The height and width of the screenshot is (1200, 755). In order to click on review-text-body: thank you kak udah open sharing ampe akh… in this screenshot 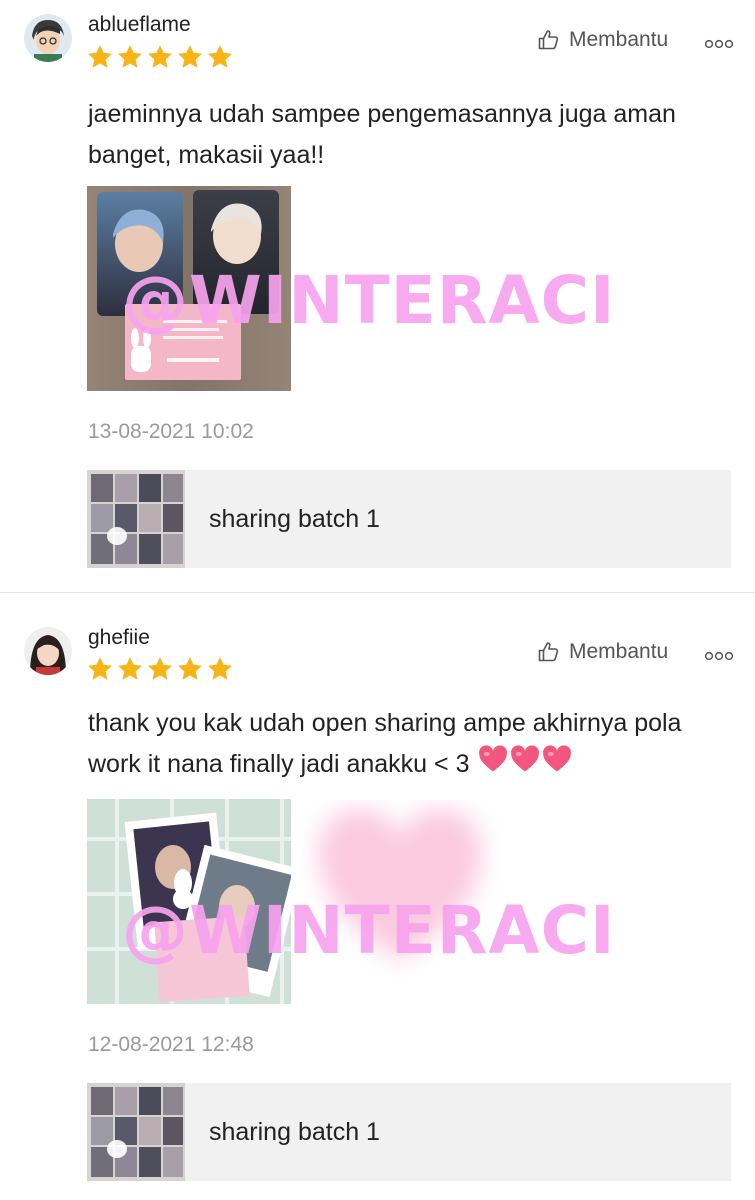, I will do `click(385, 743)`.